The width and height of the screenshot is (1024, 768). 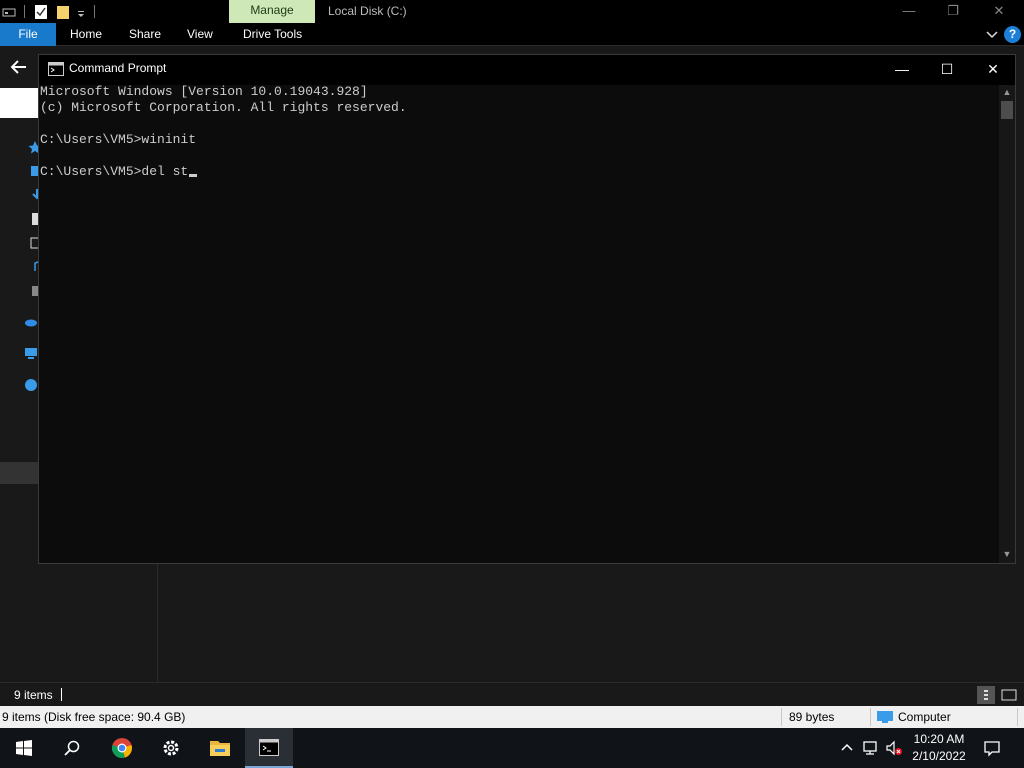 I want to click on explorer-minimize-button: —, so click(x=909, y=11).